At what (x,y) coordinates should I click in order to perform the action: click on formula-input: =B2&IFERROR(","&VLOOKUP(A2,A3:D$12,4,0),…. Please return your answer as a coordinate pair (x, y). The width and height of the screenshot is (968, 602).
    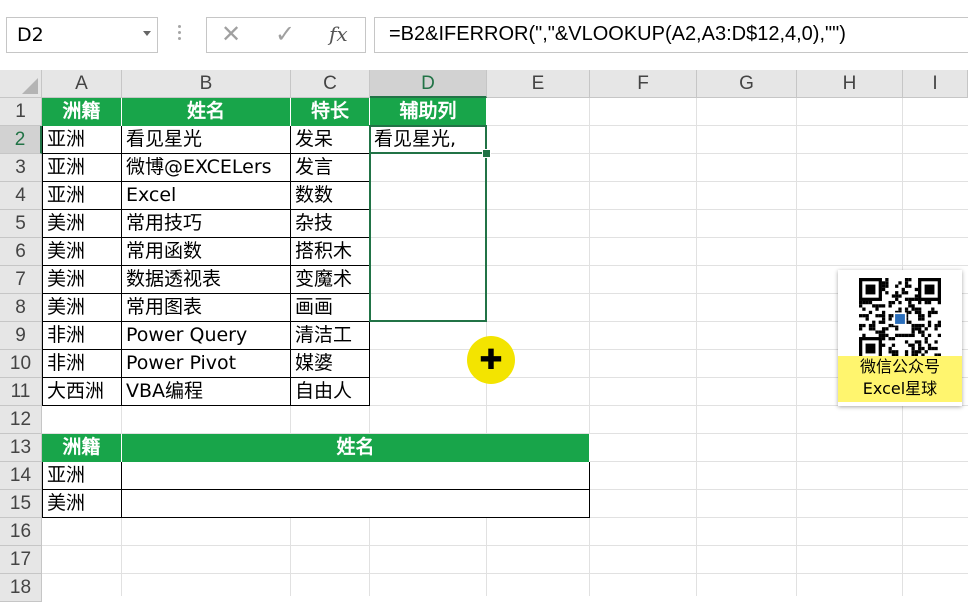
    Looking at the image, I should click on (671, 35).